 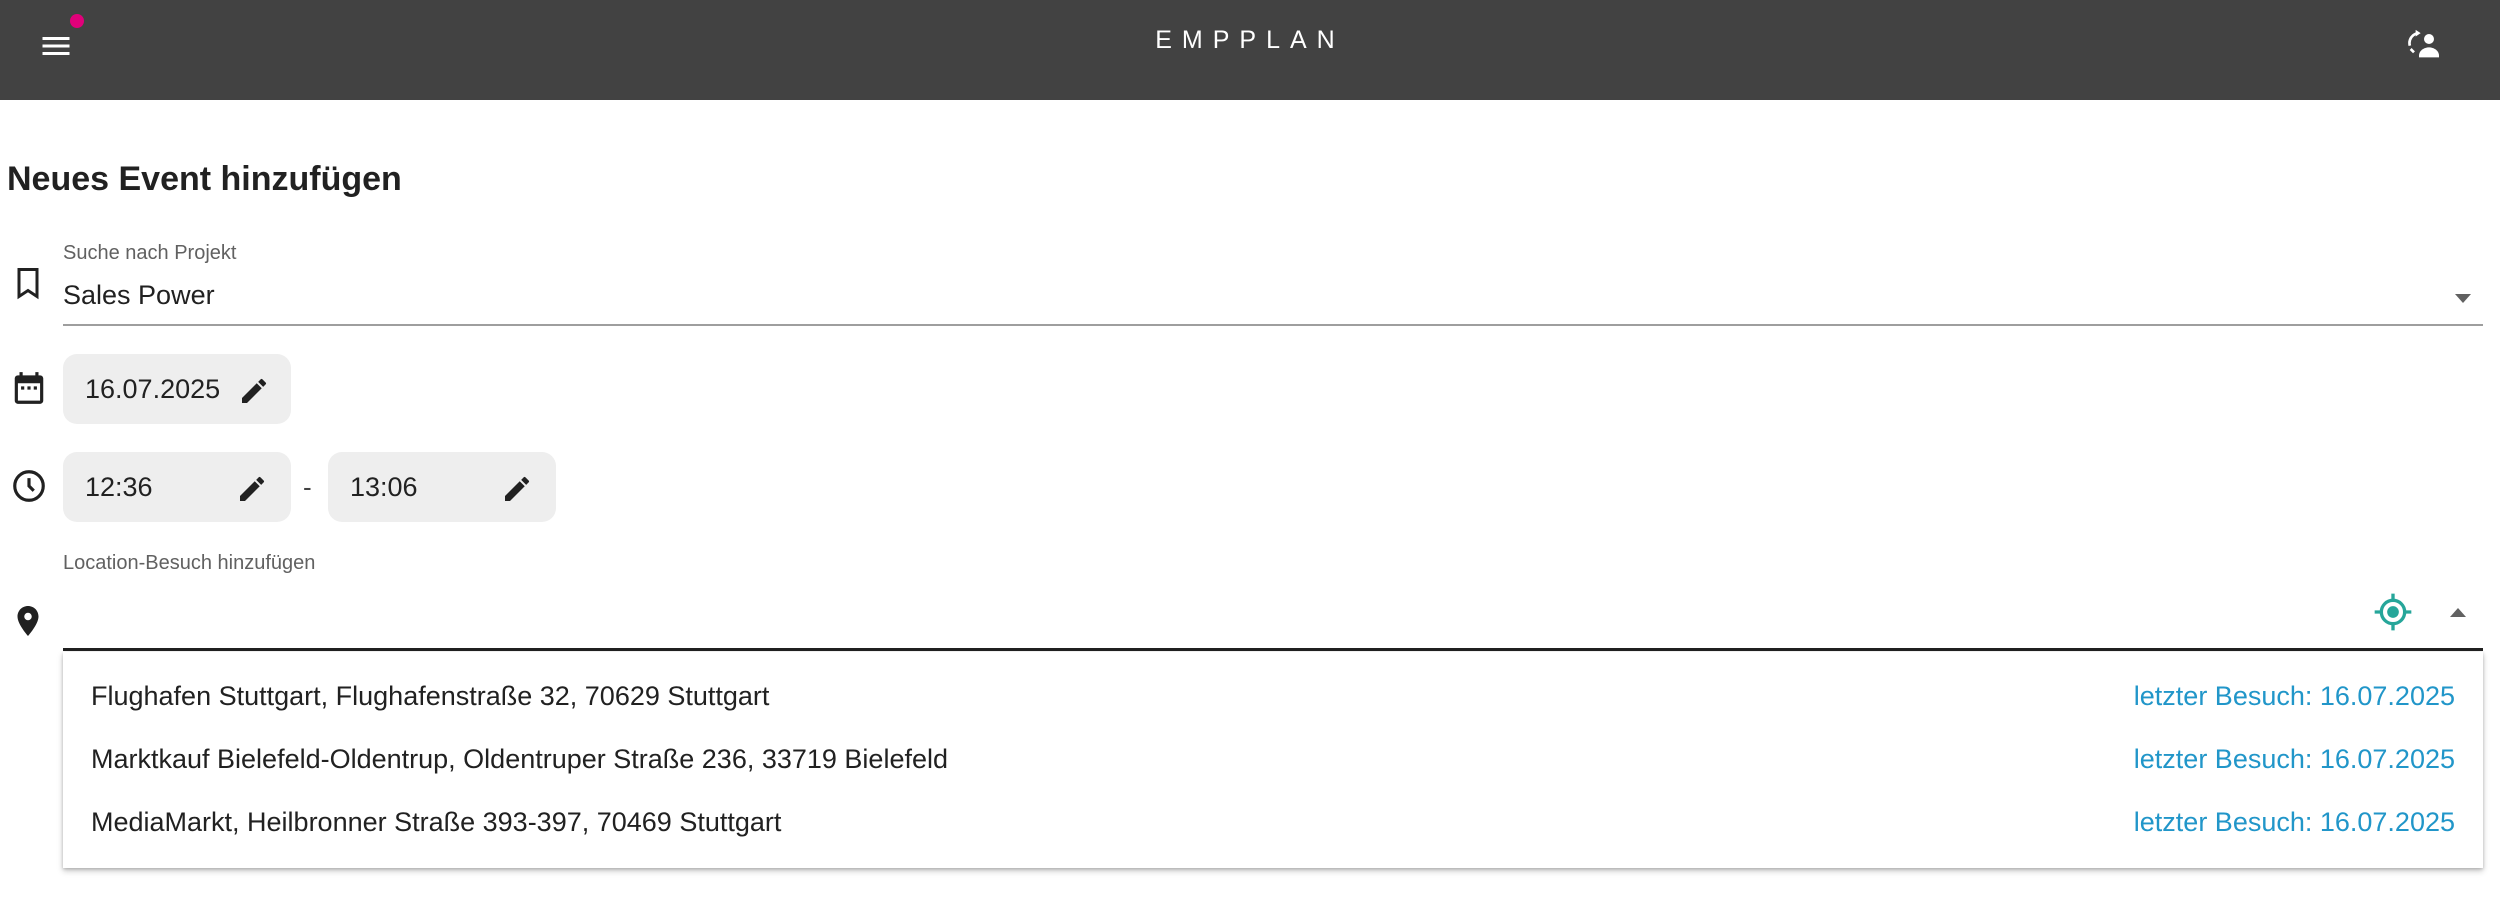 I want to click on user-switch-icon, so click(x=2423, y=43).